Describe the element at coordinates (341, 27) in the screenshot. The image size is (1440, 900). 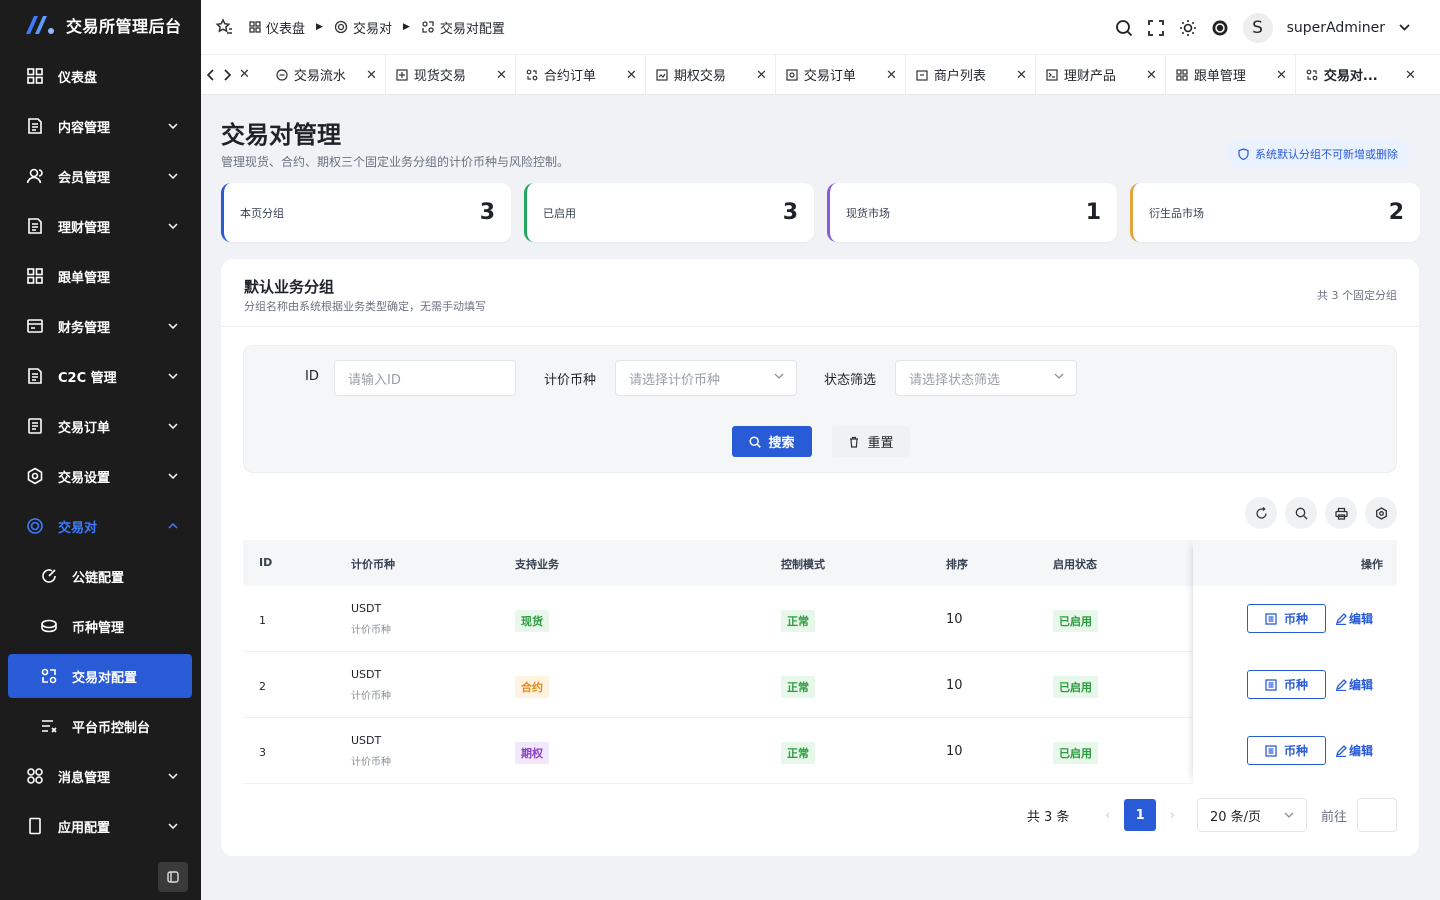
I see `exchange-icon` at that location.